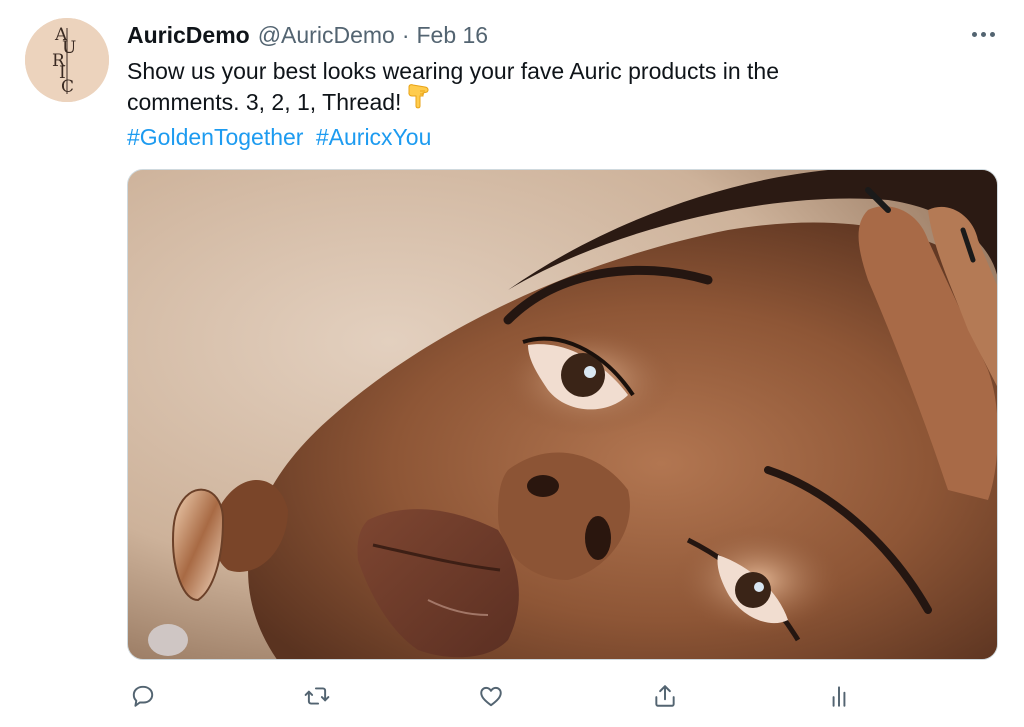 Image resolution: width=1024 pixels, height=727 pixels. I want to click on more-options-button, so click(983, 34).